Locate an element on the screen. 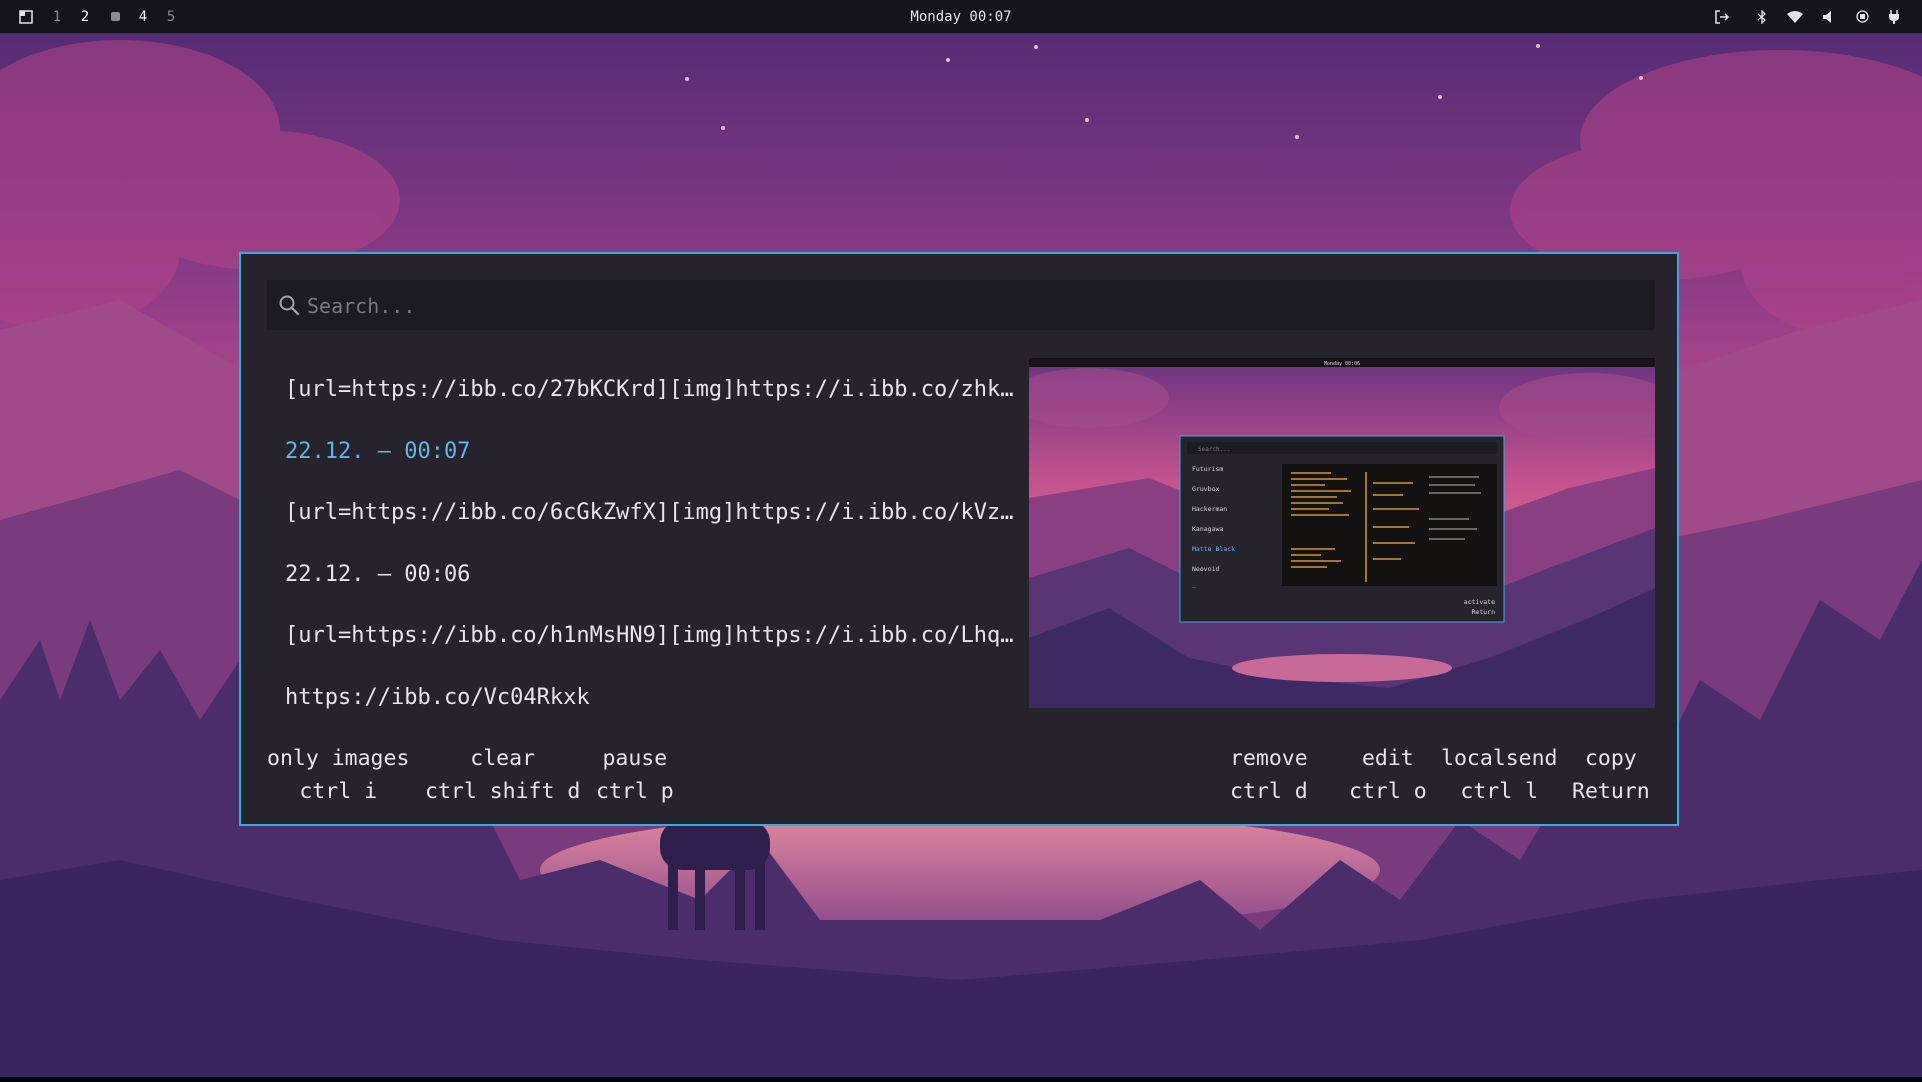 The height and width of the screenshot is (1082, 1922). list-item-text: https://ibb.co/Vc04Rkxk is located at coordinates (437, 697).